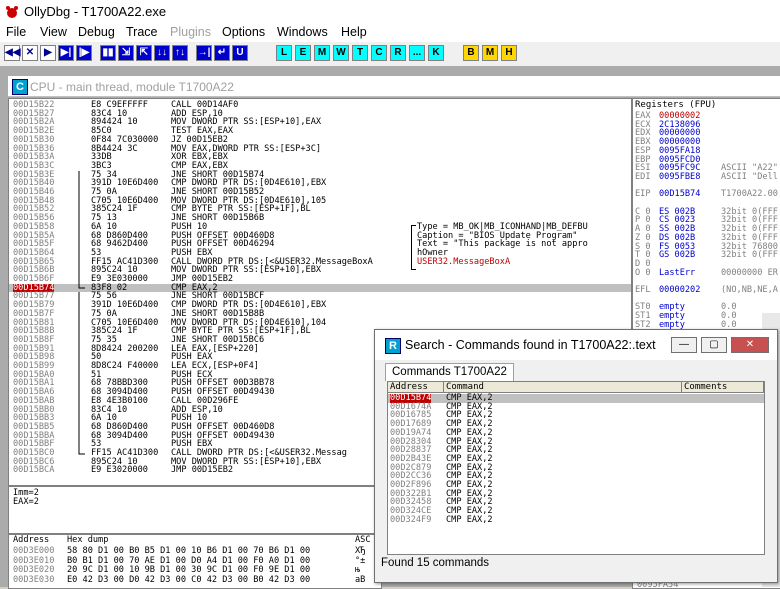 Image resolution: width=780 pixels, height=589 pixels. What do you see at coordinates (679, 177) in the screenshot?
I see `register-value: 0095FBE8` at bounding box center [679, 177].